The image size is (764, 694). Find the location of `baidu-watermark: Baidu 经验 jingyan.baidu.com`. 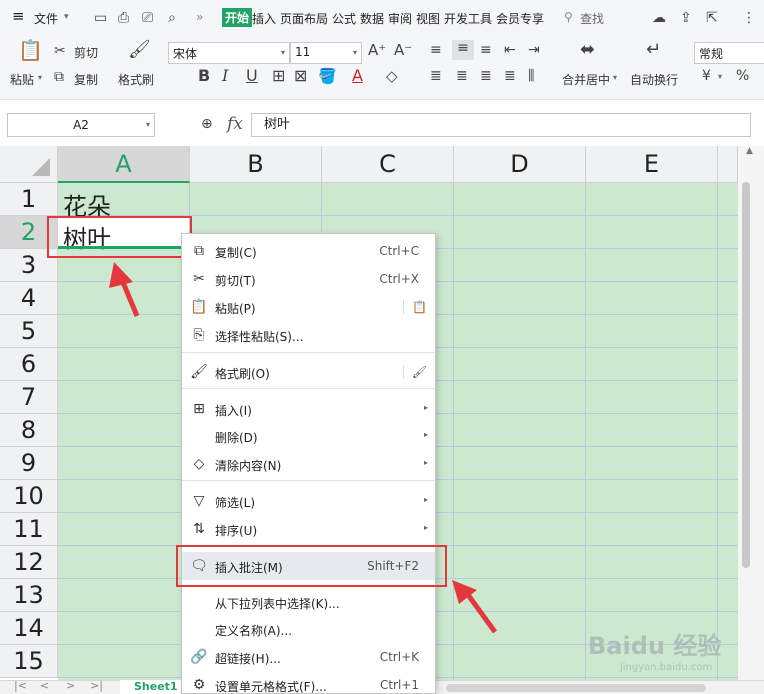

baidu-watermark: Baidu 经验 jingyan.baidu.com is located at coordinates (673, 653).